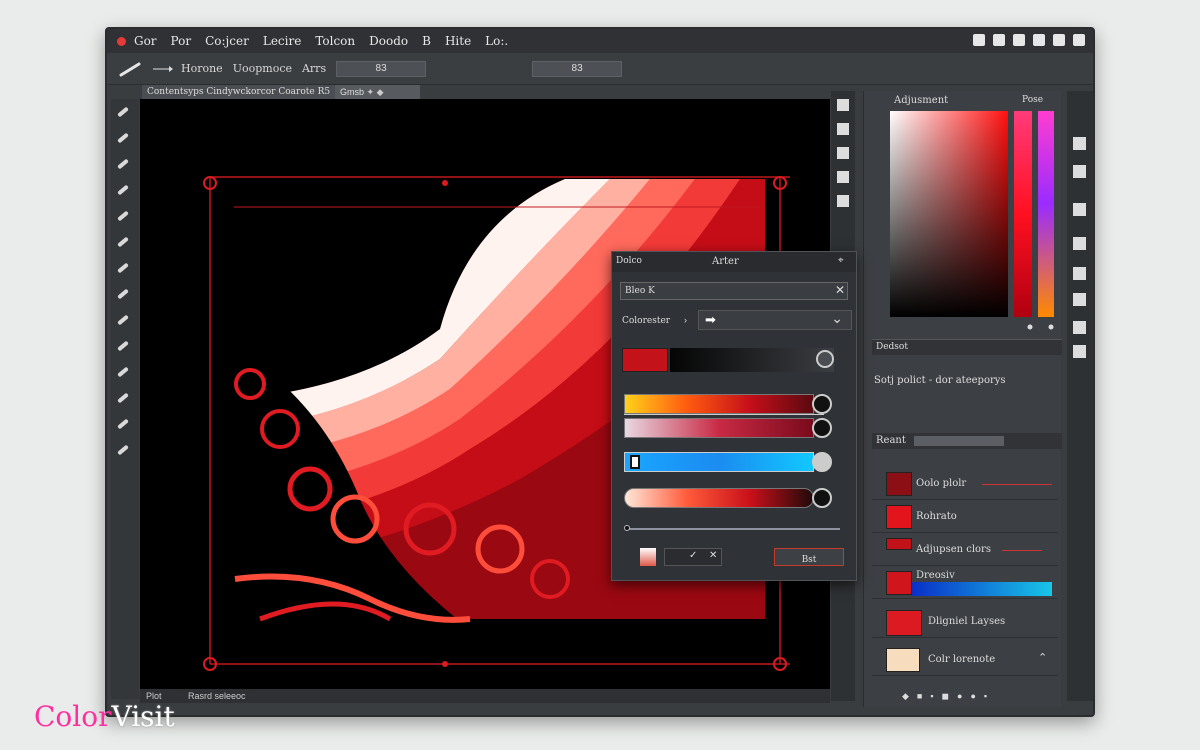  I want to click on arrow-right-icon, so click(162, 69).